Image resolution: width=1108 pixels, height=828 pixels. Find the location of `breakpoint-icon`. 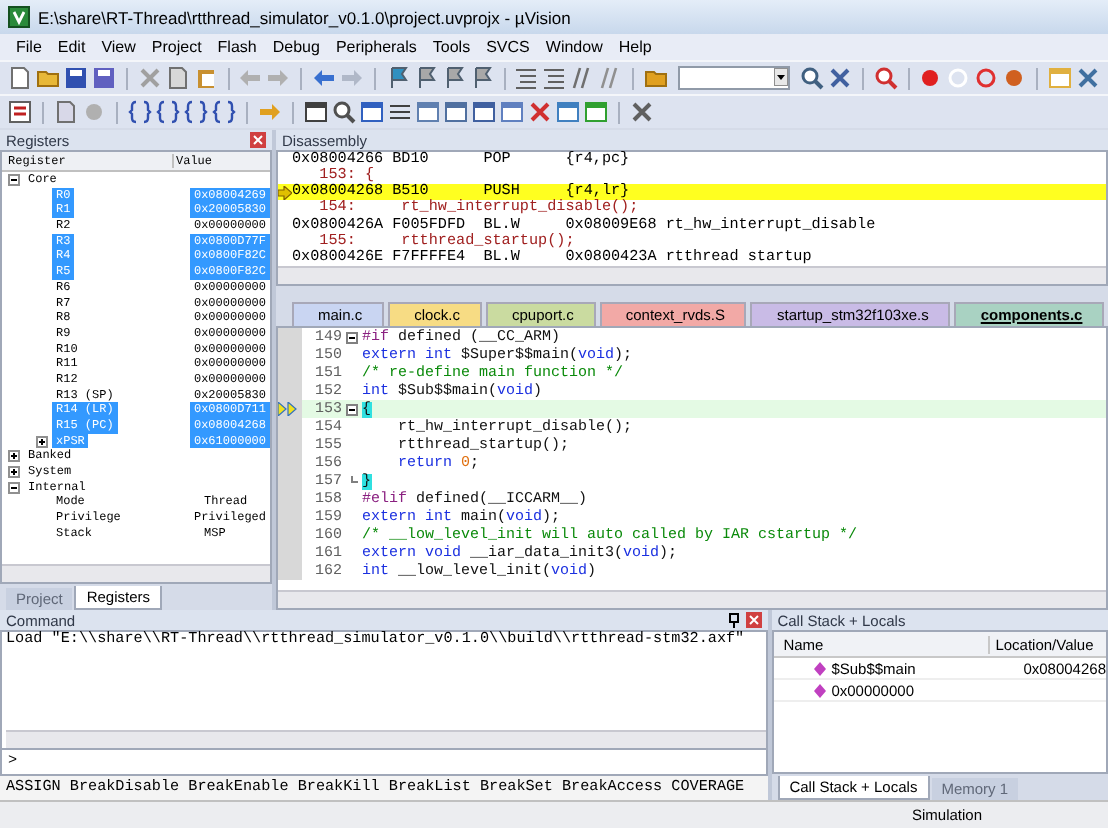

breakpoint-icon is located at coordinates (930, 78).